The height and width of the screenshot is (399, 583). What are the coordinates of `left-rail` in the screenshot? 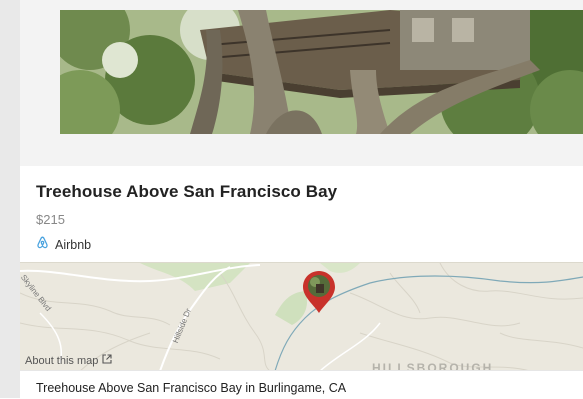 It's located at (10, 199).